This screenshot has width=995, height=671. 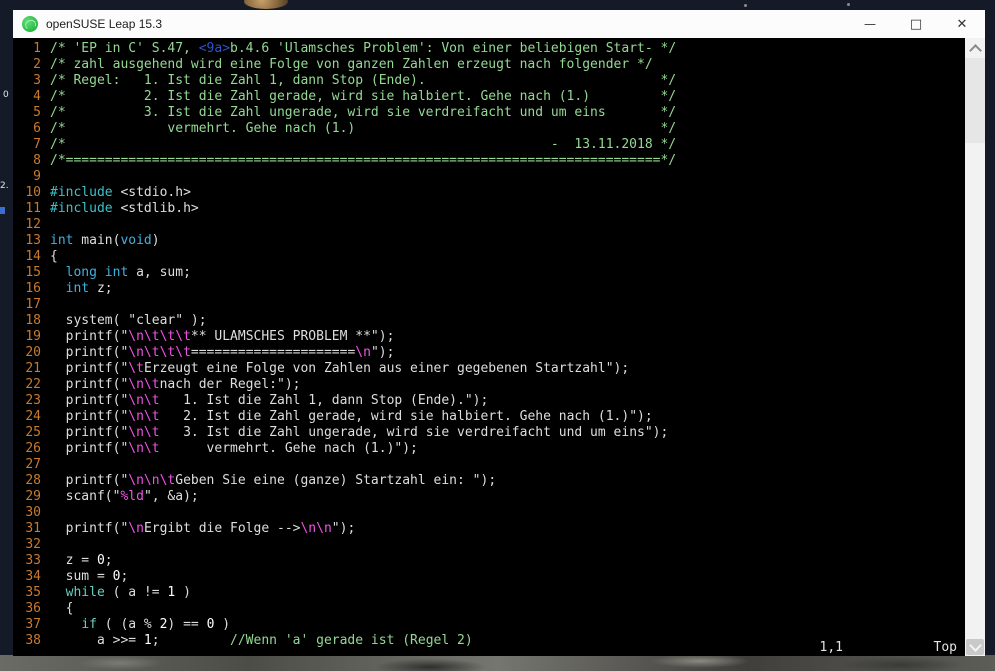 What do you see at coordinates (491, 225) in the screenshot?
I see `code-line: 12` at bounding box center [491, 225].